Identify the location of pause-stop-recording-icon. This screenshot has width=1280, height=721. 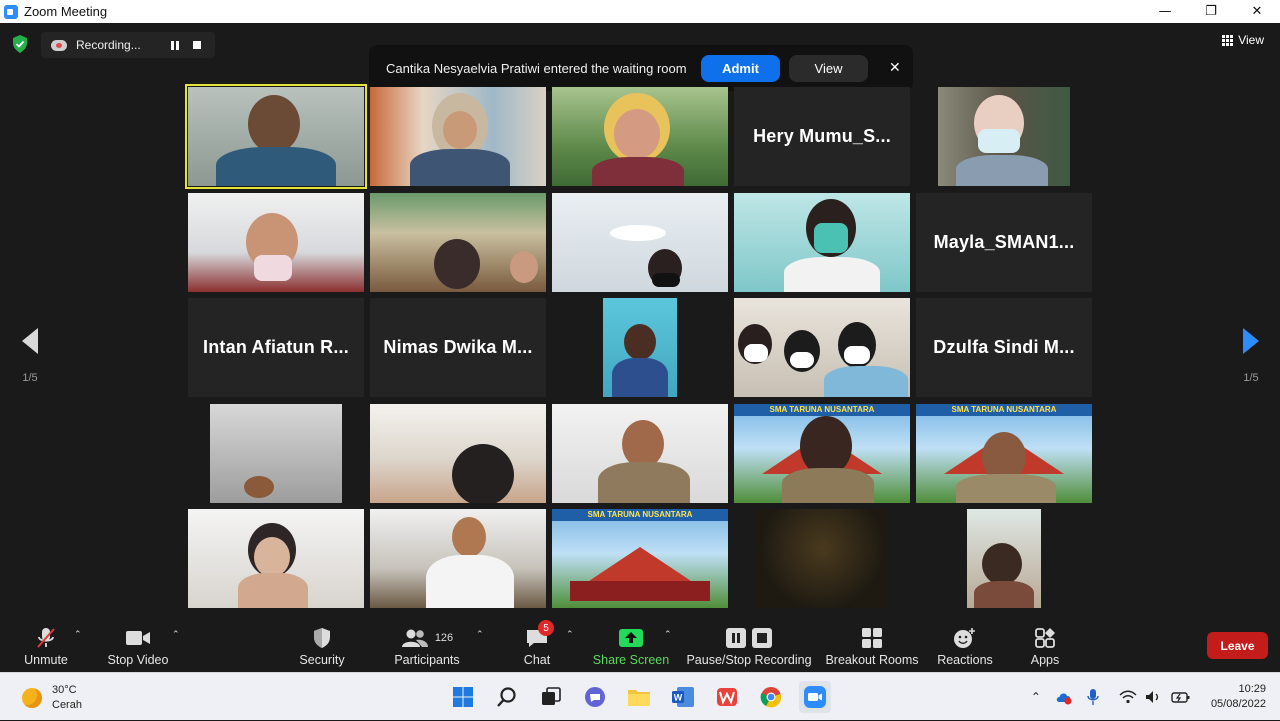
(749, 638).